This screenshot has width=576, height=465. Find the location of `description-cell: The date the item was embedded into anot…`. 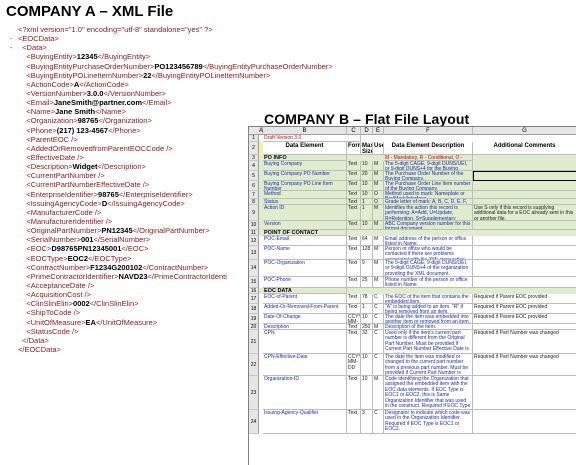

description-cell: The date the item was embedded into anot… is located at coordinates (428, 319).